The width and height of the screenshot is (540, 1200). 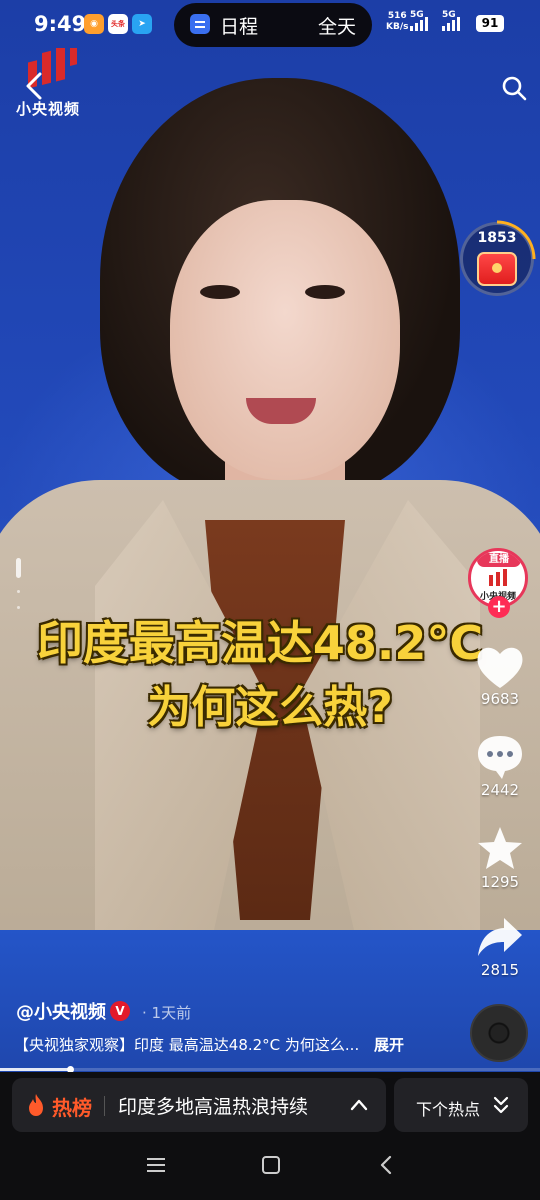 What do you see at coordinates (270, 24) in the screenshot?
I see `status-bar: 9:49 ◉ 头条 ➤ 日程 全天 516 KB/s 5G 5G 91` at bounding box center [270, 24].